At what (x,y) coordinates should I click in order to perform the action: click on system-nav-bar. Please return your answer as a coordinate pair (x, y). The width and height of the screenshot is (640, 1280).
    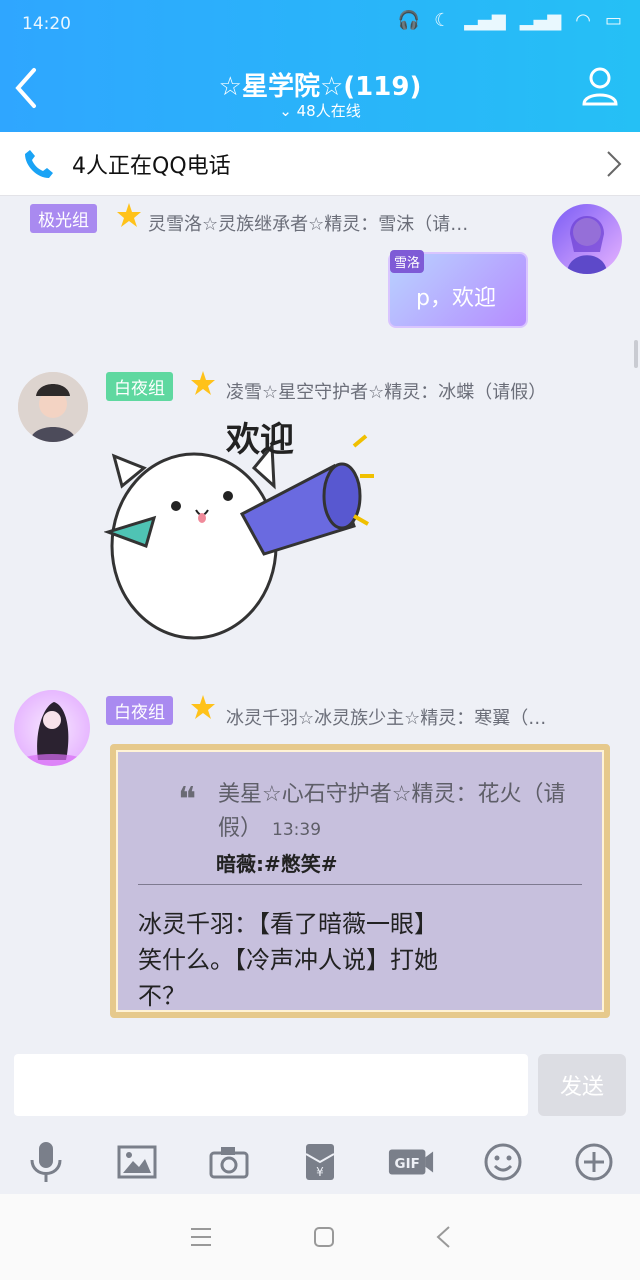
    Looking at the image, I should click on (320, 1237).